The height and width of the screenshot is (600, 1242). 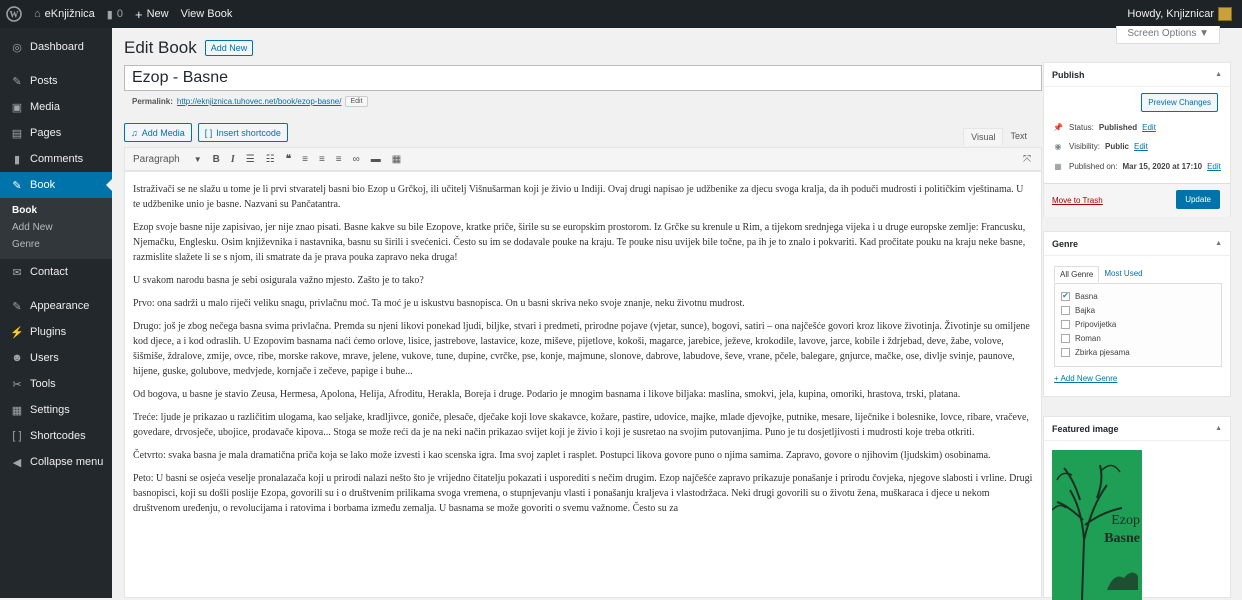 I want to click on move-to-trash-link: Move to Trash, so click(x=1077, y=200).